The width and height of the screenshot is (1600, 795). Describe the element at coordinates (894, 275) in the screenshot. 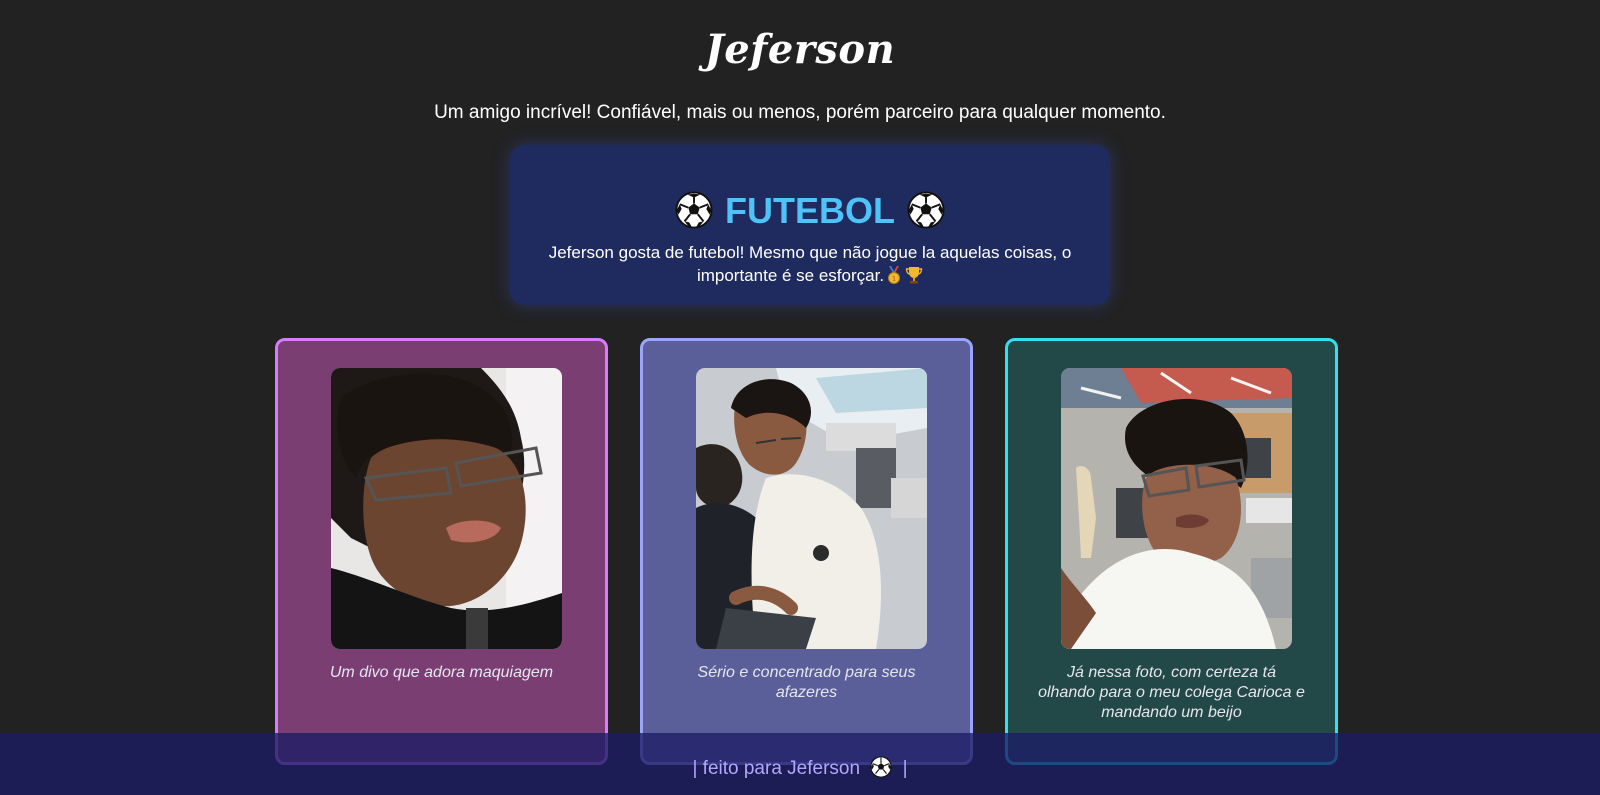

I see `medal-icon: 1` at that location.